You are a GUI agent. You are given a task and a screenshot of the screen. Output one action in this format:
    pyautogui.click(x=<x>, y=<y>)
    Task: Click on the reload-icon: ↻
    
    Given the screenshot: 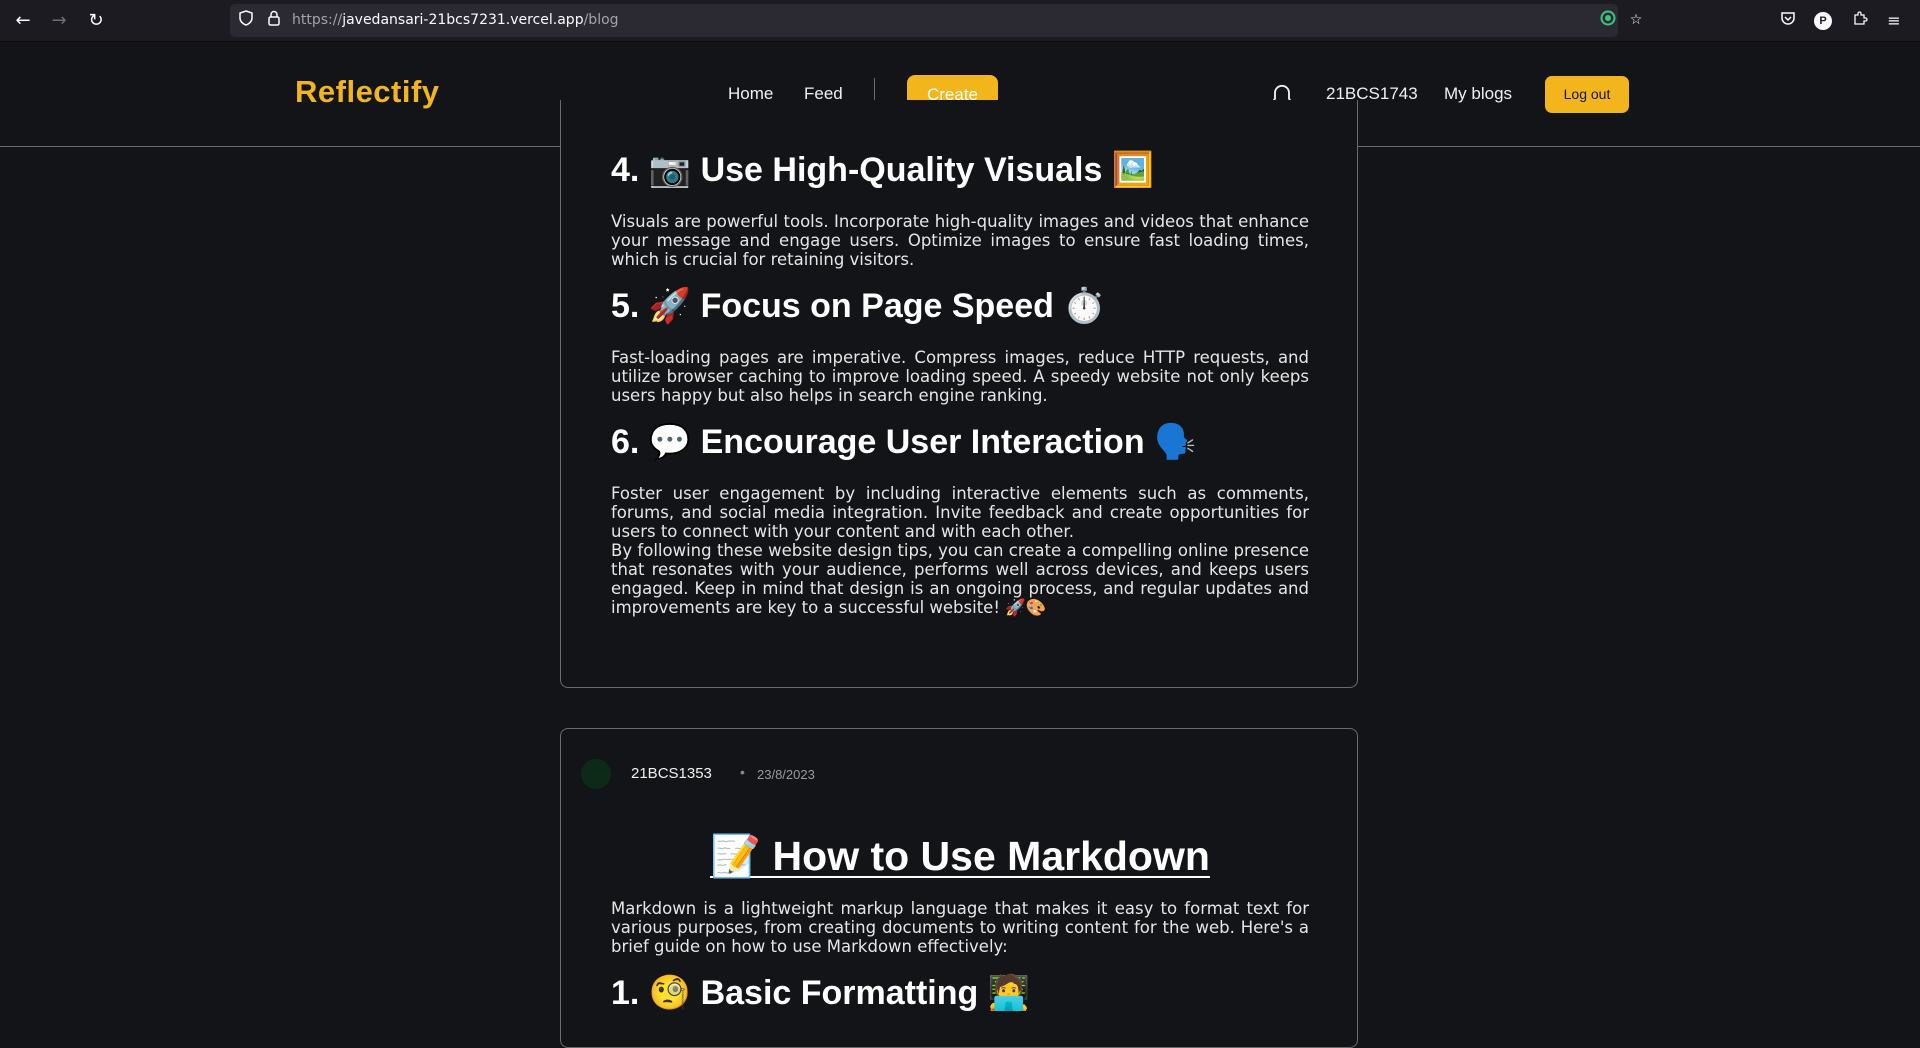 What is the action you would take?
    pyautogui.click(x=96, y=21)
    